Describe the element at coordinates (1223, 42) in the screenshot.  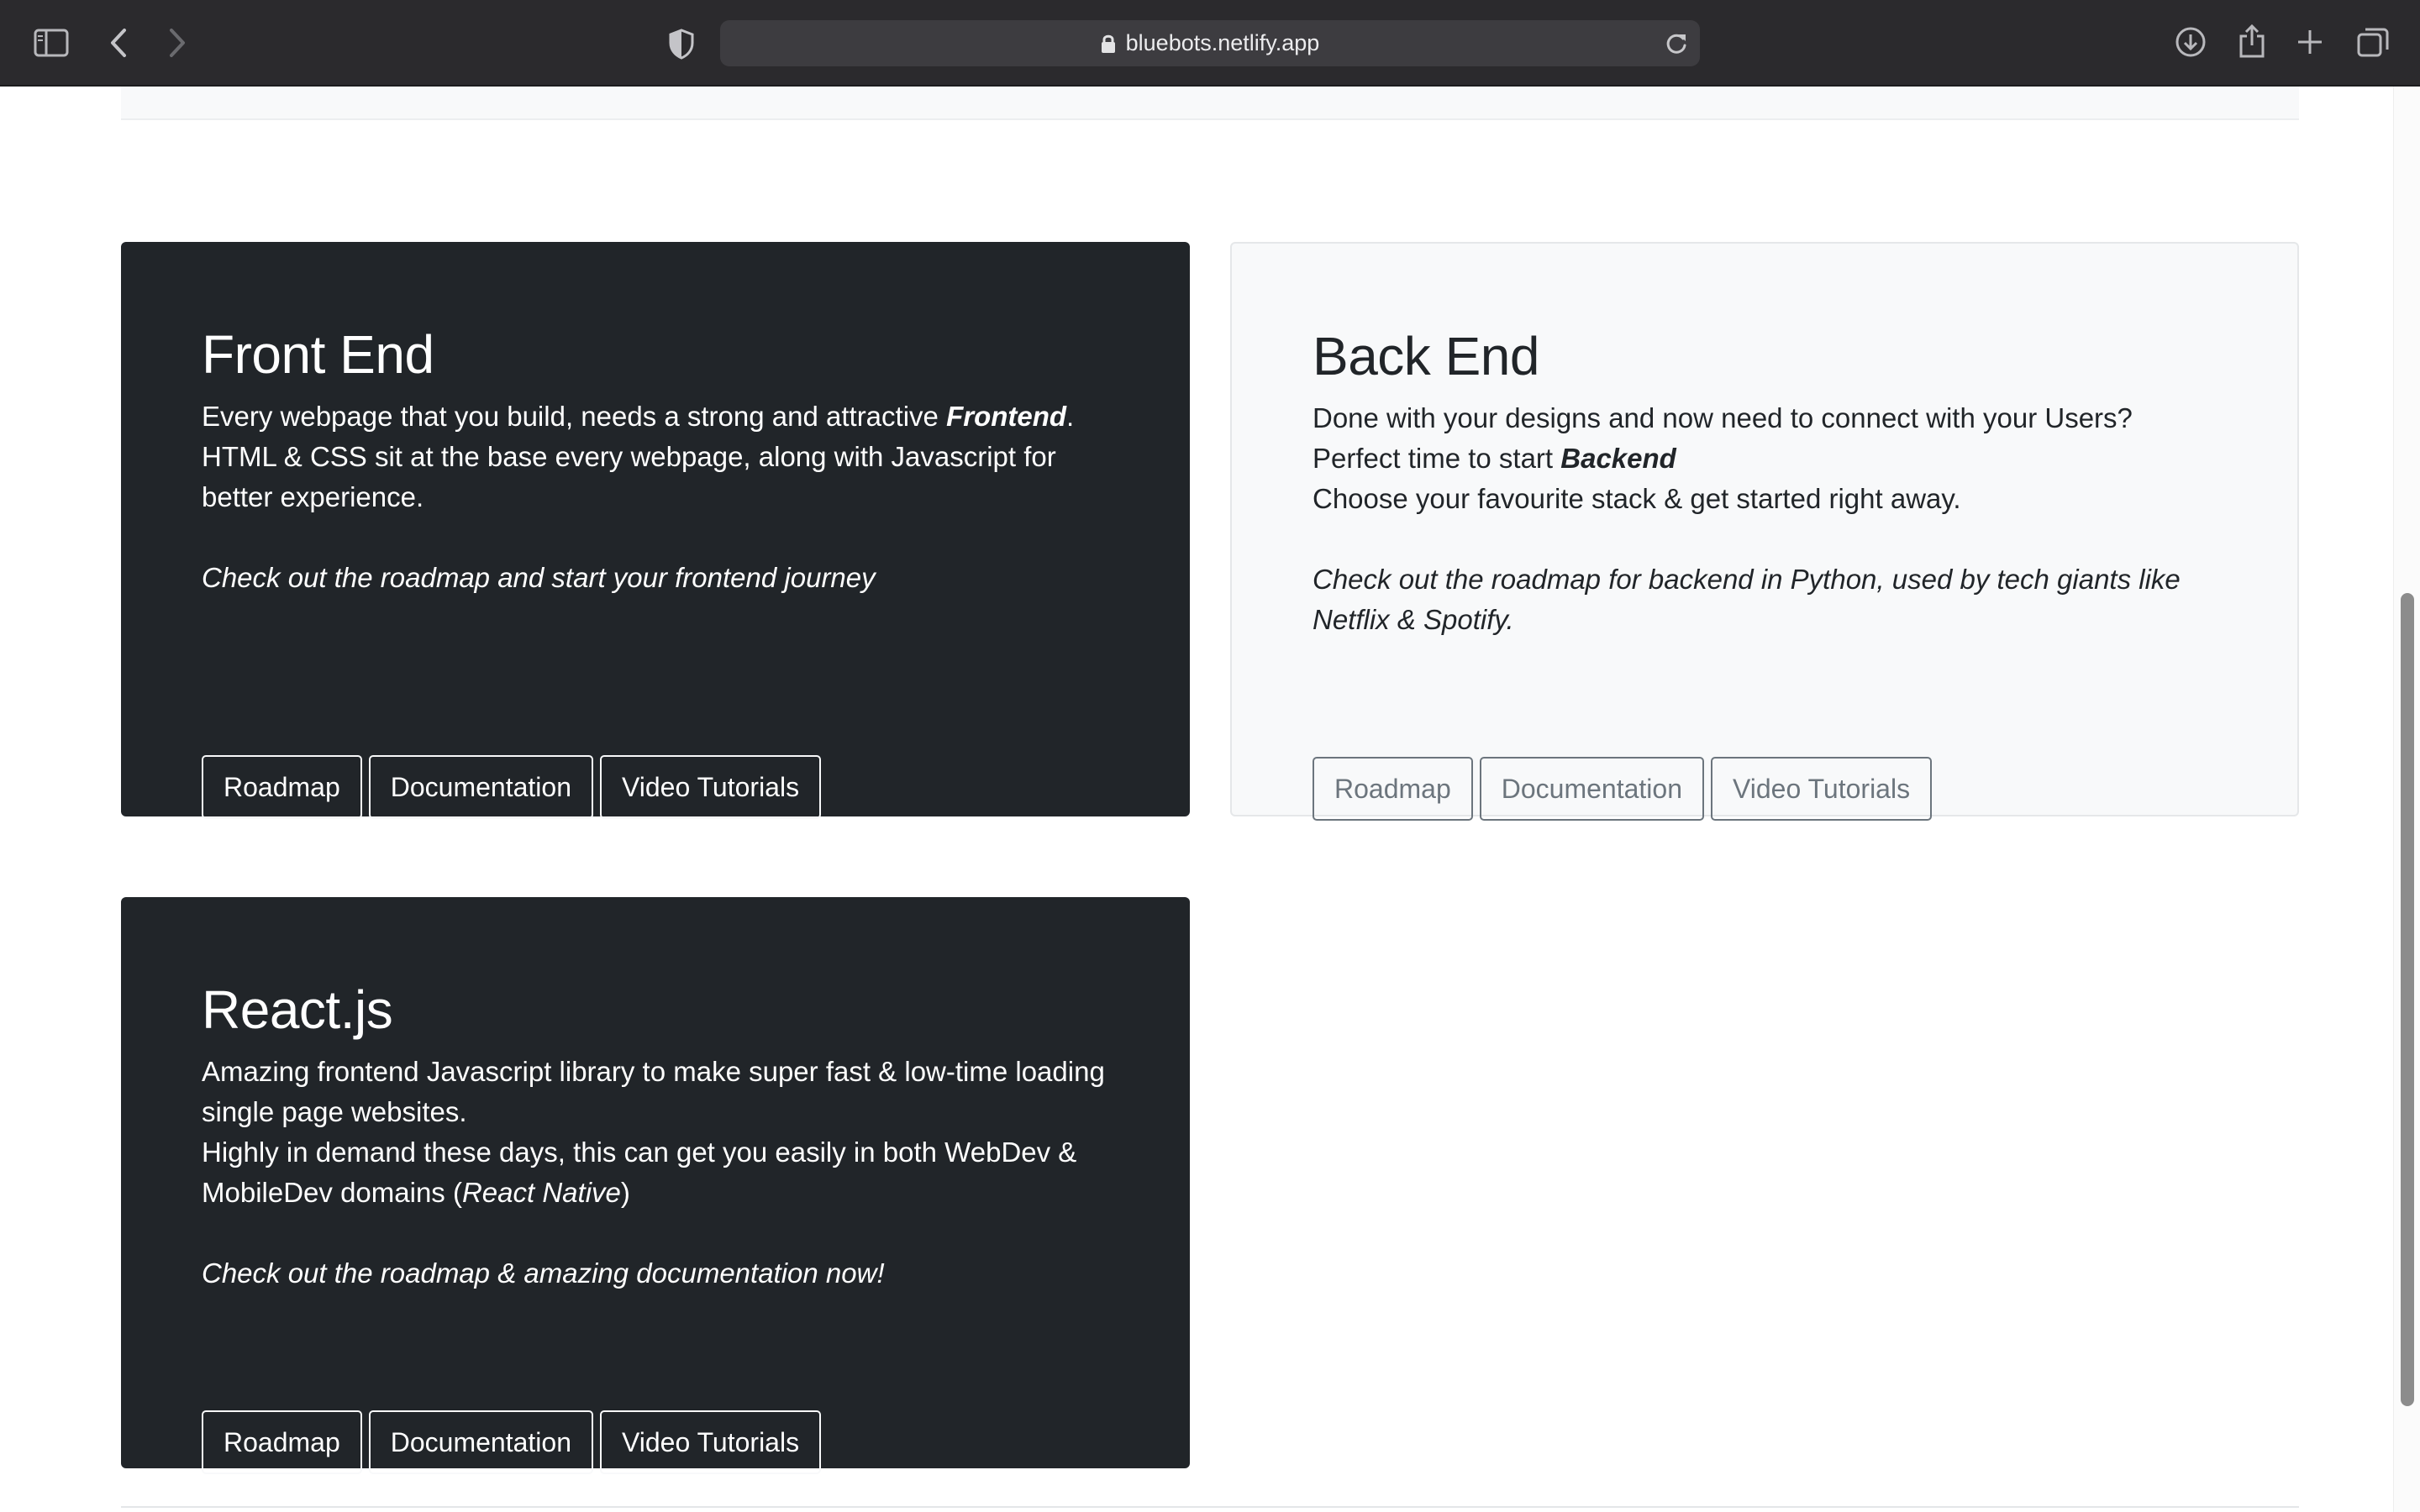
I see `url-text: bluebots.netlify.app` at that location.